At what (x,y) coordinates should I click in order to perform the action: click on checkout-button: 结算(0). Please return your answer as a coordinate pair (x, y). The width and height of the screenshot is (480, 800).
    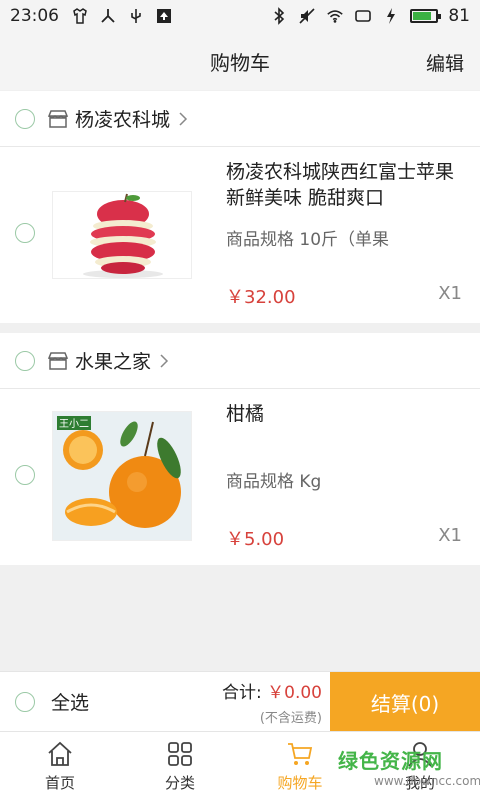
    Looking at the image, I should click on (405, 702).